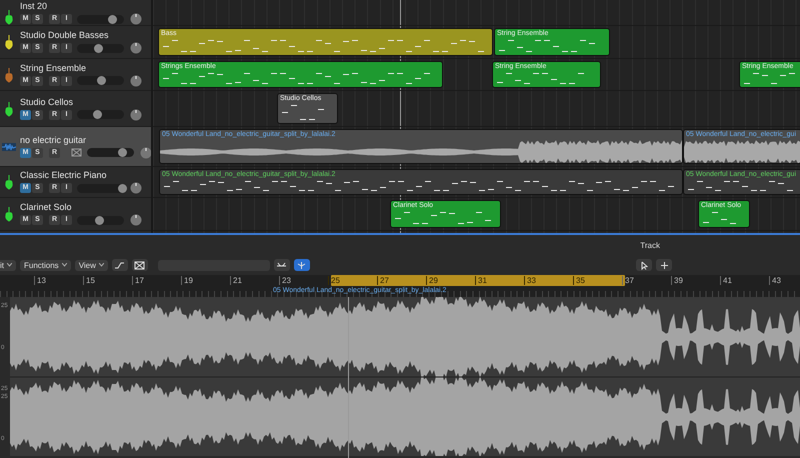  Describe the element at coordinates (64, 175) in the screenshot. I see `track-name: Classic Electric Piano` at that location.